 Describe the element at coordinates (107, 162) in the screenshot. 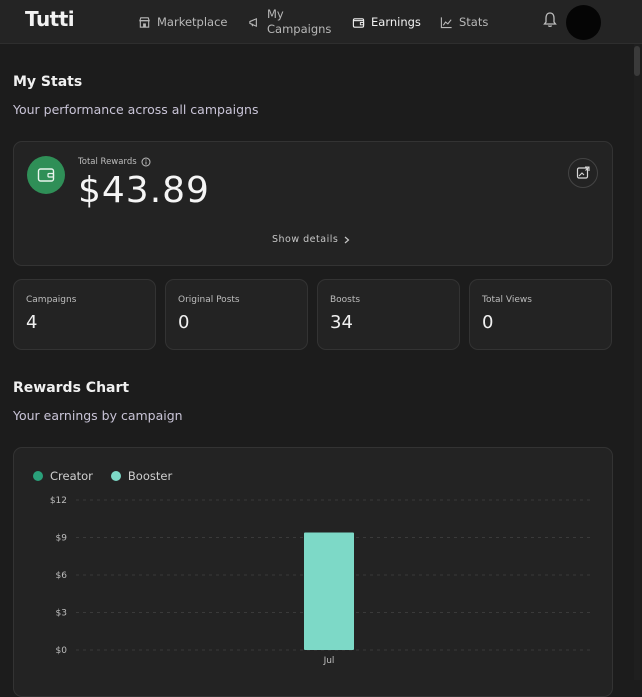

I see `total-rewards-label: Total Rewards` at that location.